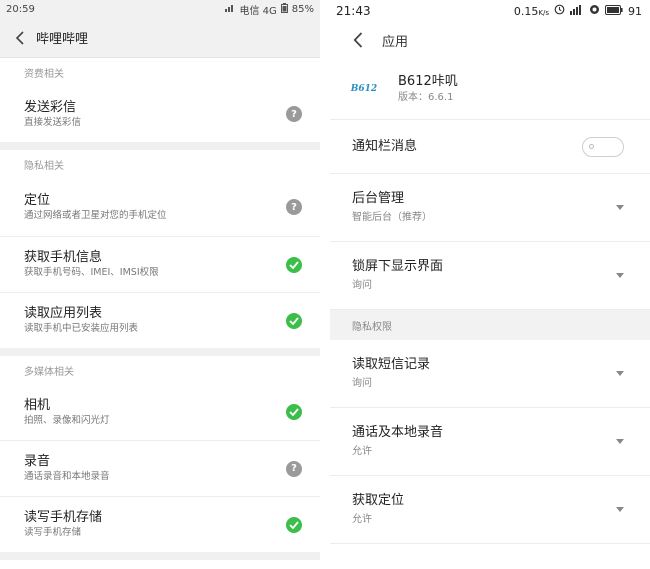 The width and height of the screenshot is (650, 569). What do you see at coordinates (490, 510) in the screenshot?
I see `setting-row: 获取定位 允许` at bounding box center [490, 510].